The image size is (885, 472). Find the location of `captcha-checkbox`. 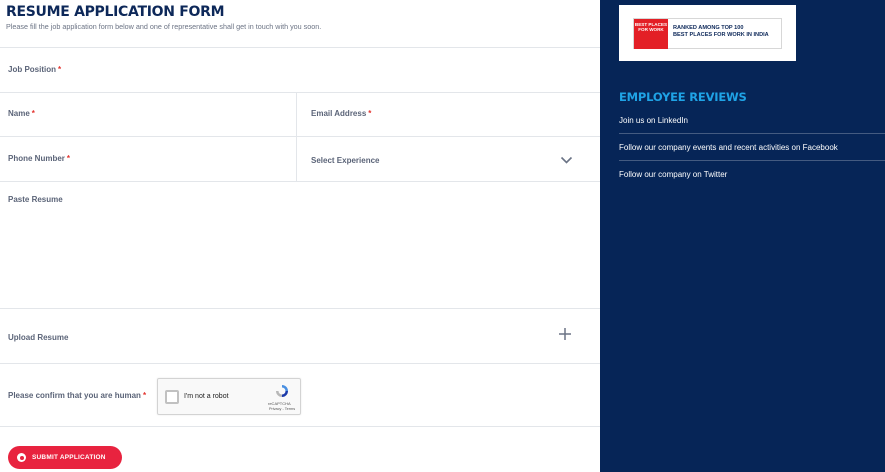

captcha-checkbox is located at coordinates (172, 397).